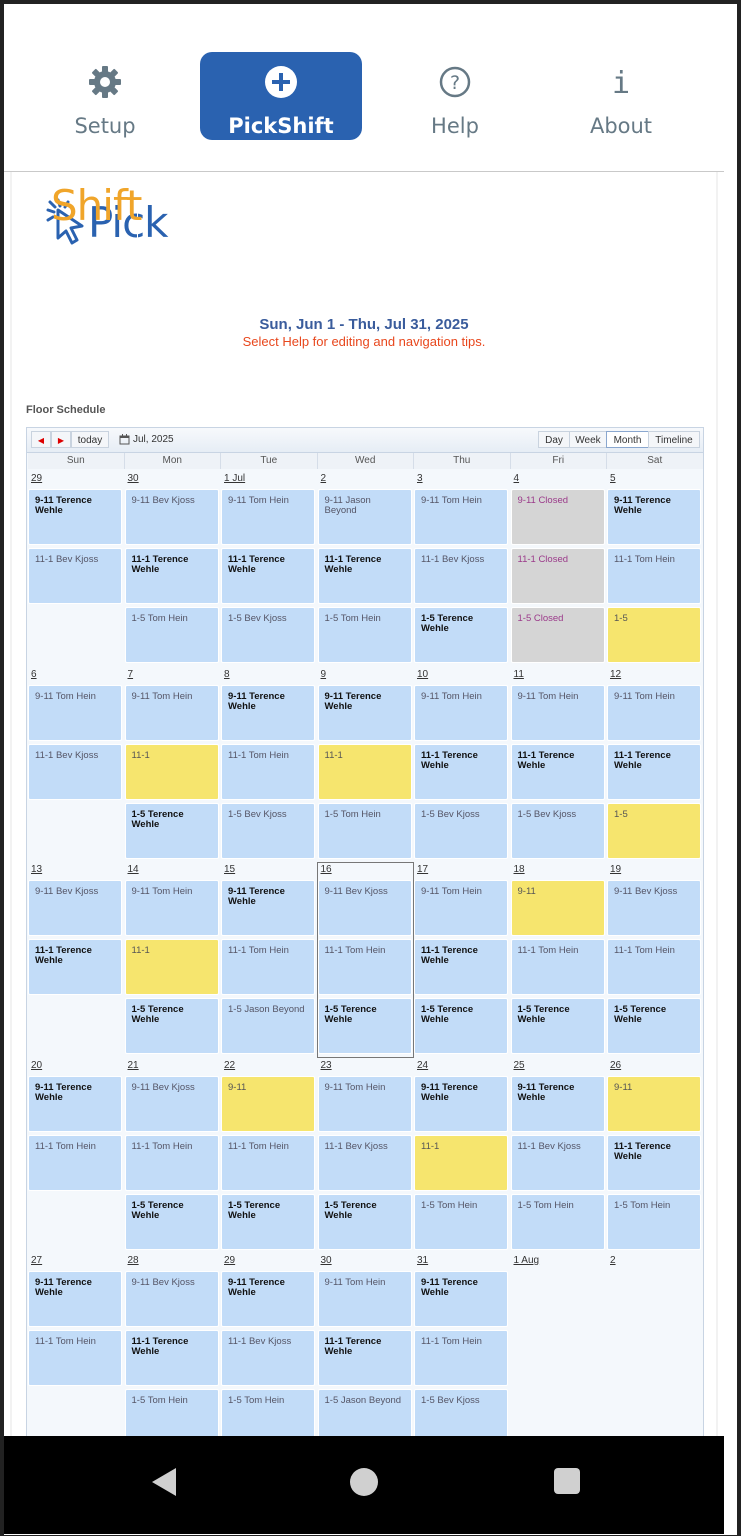  I want to click on day-number: 6, so click(34, 674).